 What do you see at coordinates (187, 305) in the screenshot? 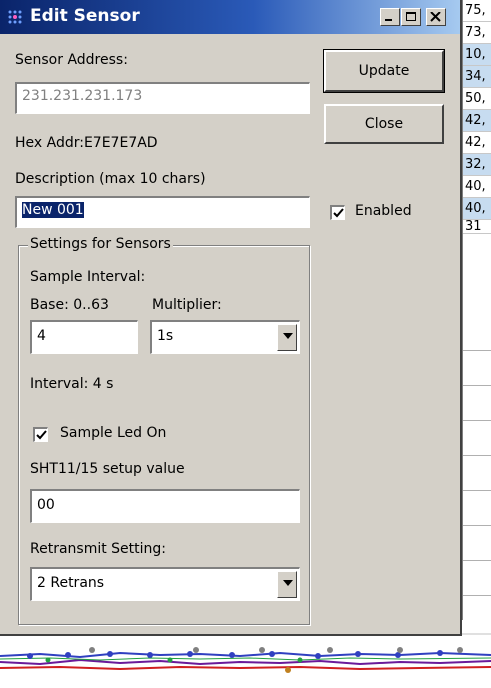
I see `multiplier-label: Multiplier:` at bounding box center [187, 305].